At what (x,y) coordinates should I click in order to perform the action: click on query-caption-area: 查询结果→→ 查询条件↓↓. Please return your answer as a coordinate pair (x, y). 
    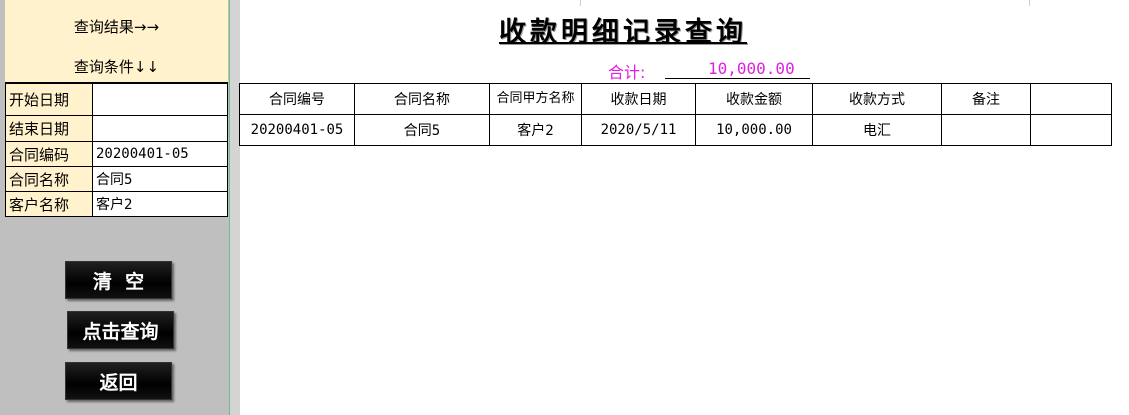
    Looking at the image, I should click on (116, 41).